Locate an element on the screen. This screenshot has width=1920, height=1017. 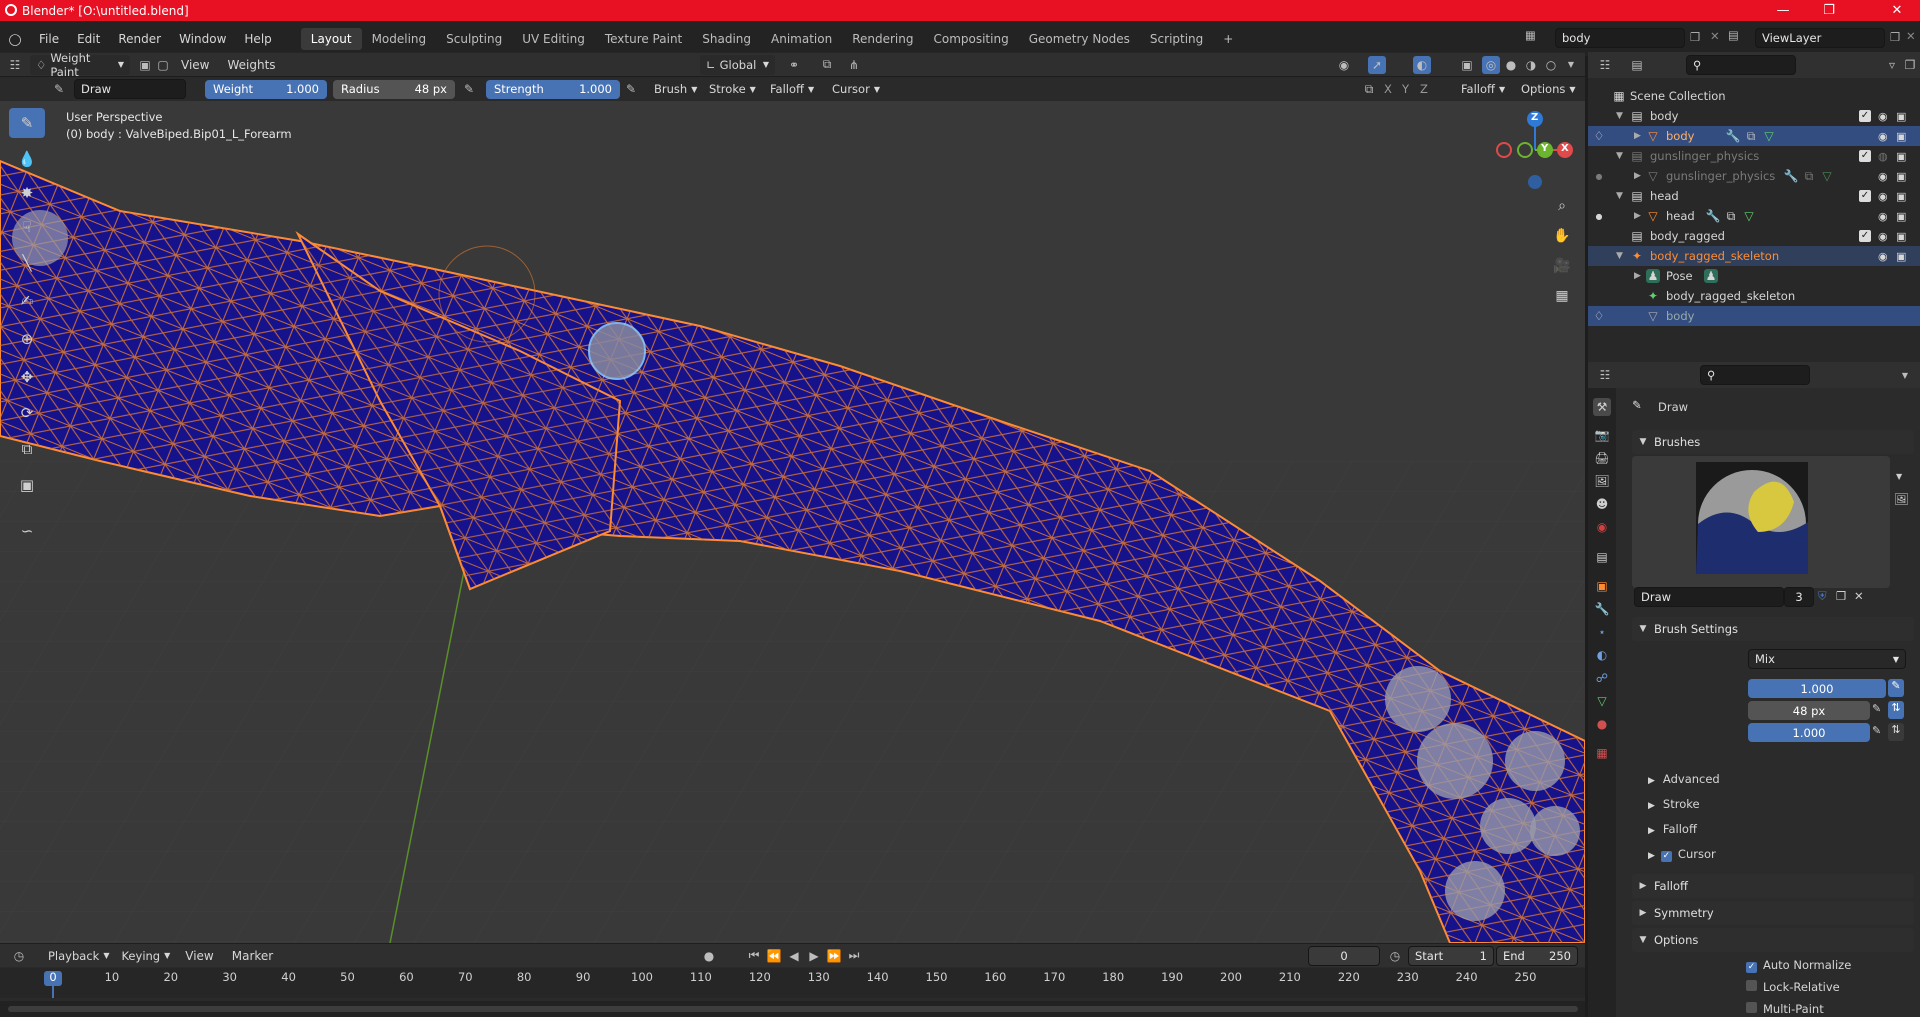
menu-view: View is located at coordinates (195, 65).